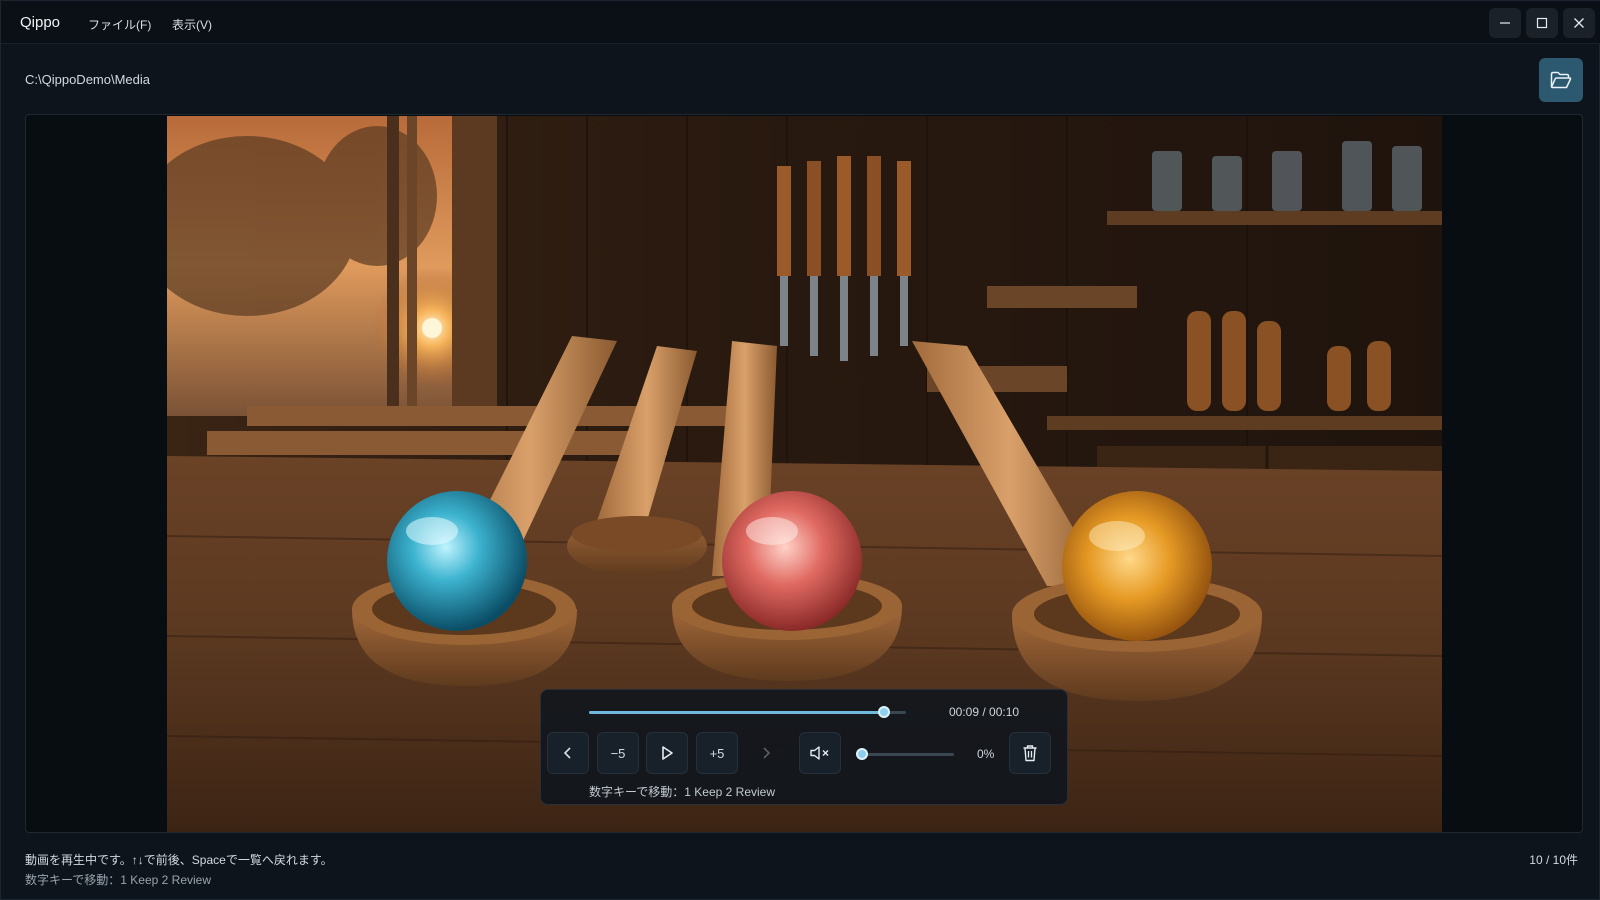 Image resolution: width=1600 pixels, height=900 pixels. I want to click on maximize-icon, so click(1542, 23).